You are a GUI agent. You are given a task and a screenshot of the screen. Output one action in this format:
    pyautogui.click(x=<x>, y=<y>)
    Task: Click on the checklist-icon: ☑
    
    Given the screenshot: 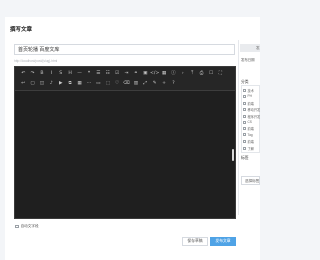 What is the action you would take?
    pyautogui.click(x=117, y=74)
    